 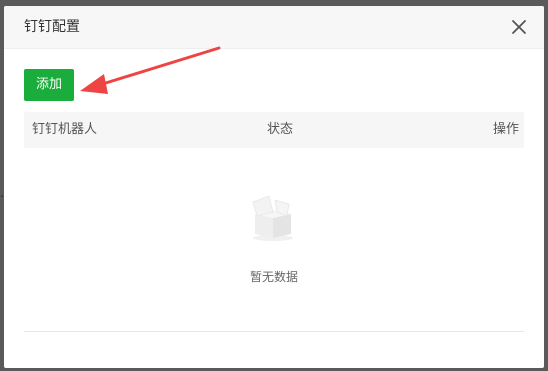 What do you see at coordinates (49, 85) in the screenshot?
I see `add-button: 添加` at bounding box center [49, 85].